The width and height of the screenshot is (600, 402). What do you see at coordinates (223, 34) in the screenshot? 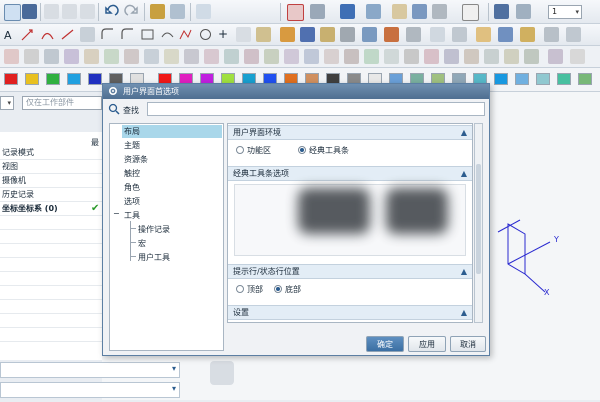
I see `point-icon: +` at bounding box center [223, 34].